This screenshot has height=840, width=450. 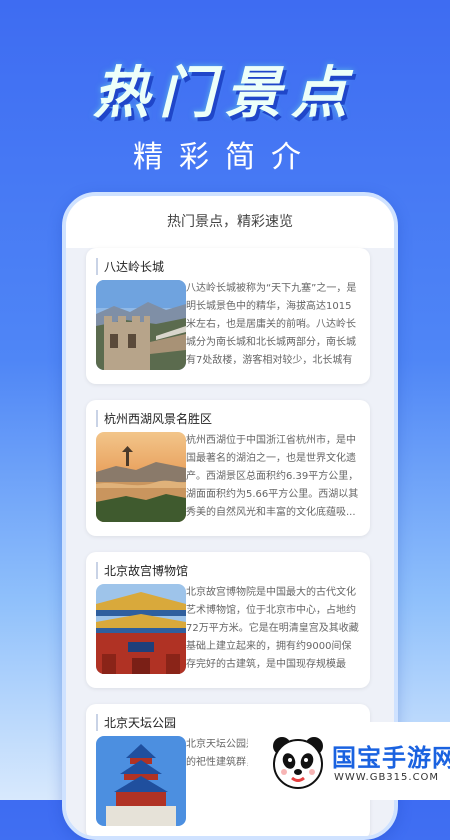 I want to click on card-title: 八达岭长城, so click(x=130, y=266).